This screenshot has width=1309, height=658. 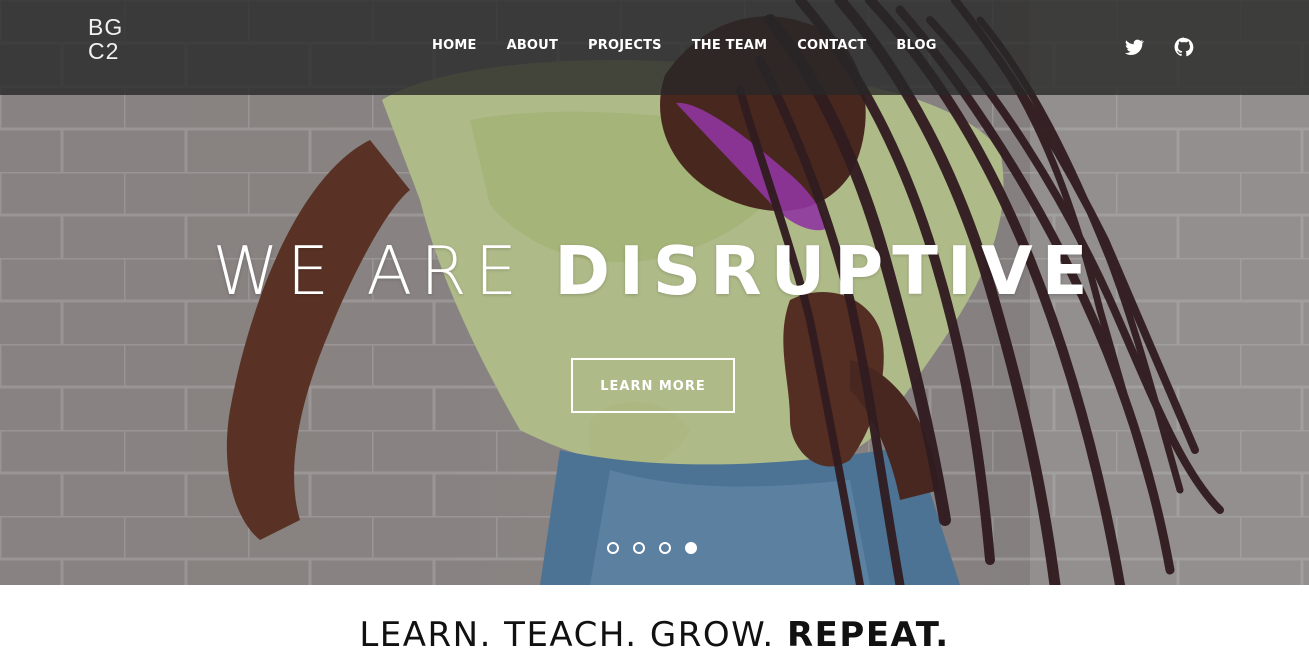 What do you see at coordinates (868, 635) in the screenshot?
I see `tagline-emphasis: REPEAT.` at bounding box center [868, 635].